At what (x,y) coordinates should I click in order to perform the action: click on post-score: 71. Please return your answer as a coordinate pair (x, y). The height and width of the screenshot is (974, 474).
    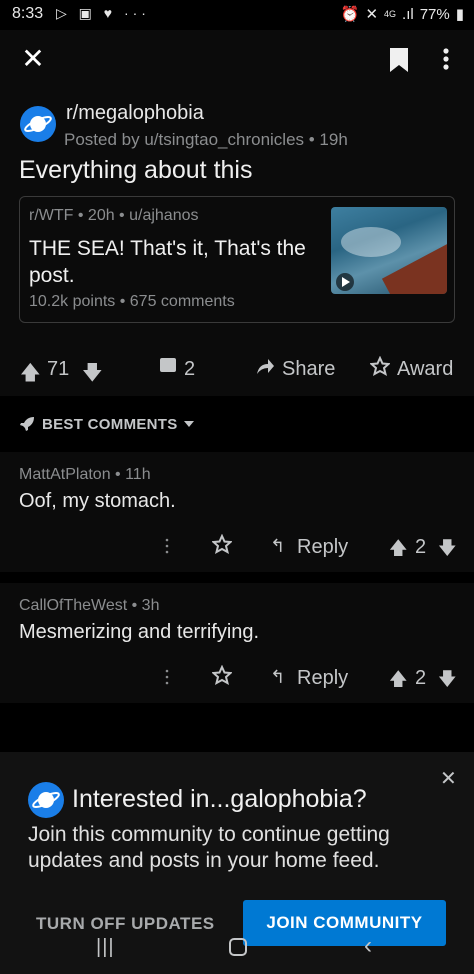
    Looking at the image, I should click on (58, 369).